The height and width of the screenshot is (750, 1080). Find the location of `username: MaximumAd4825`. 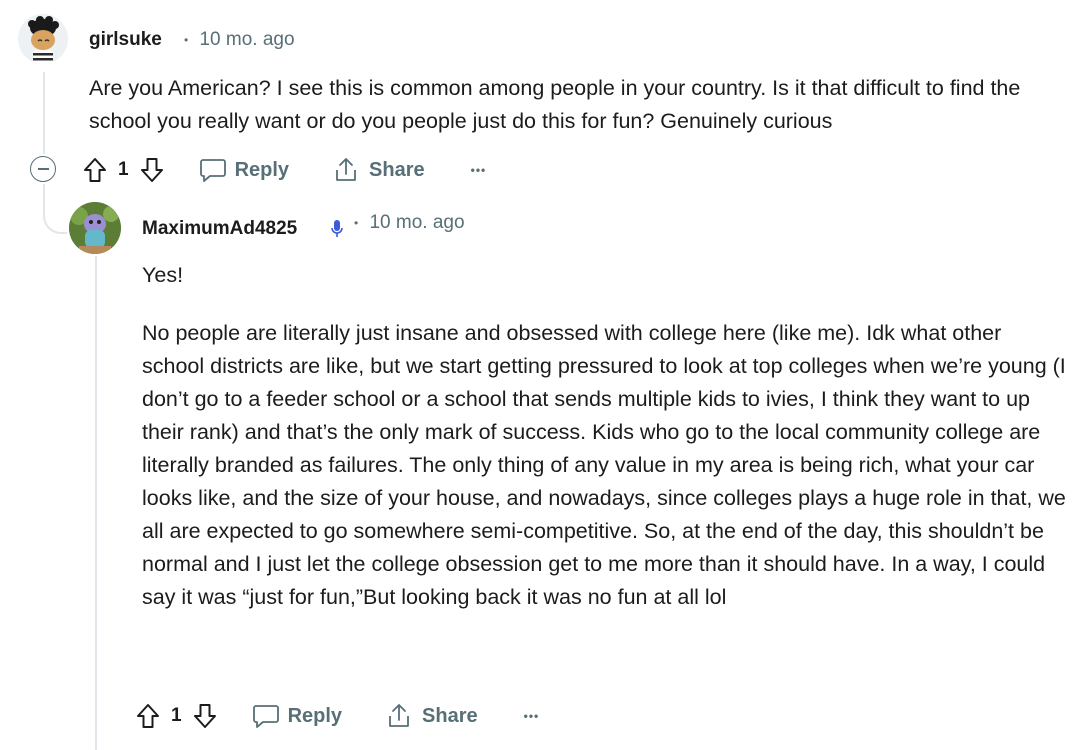

username: MaximumAd4825 is located at coordinates (219, 229).